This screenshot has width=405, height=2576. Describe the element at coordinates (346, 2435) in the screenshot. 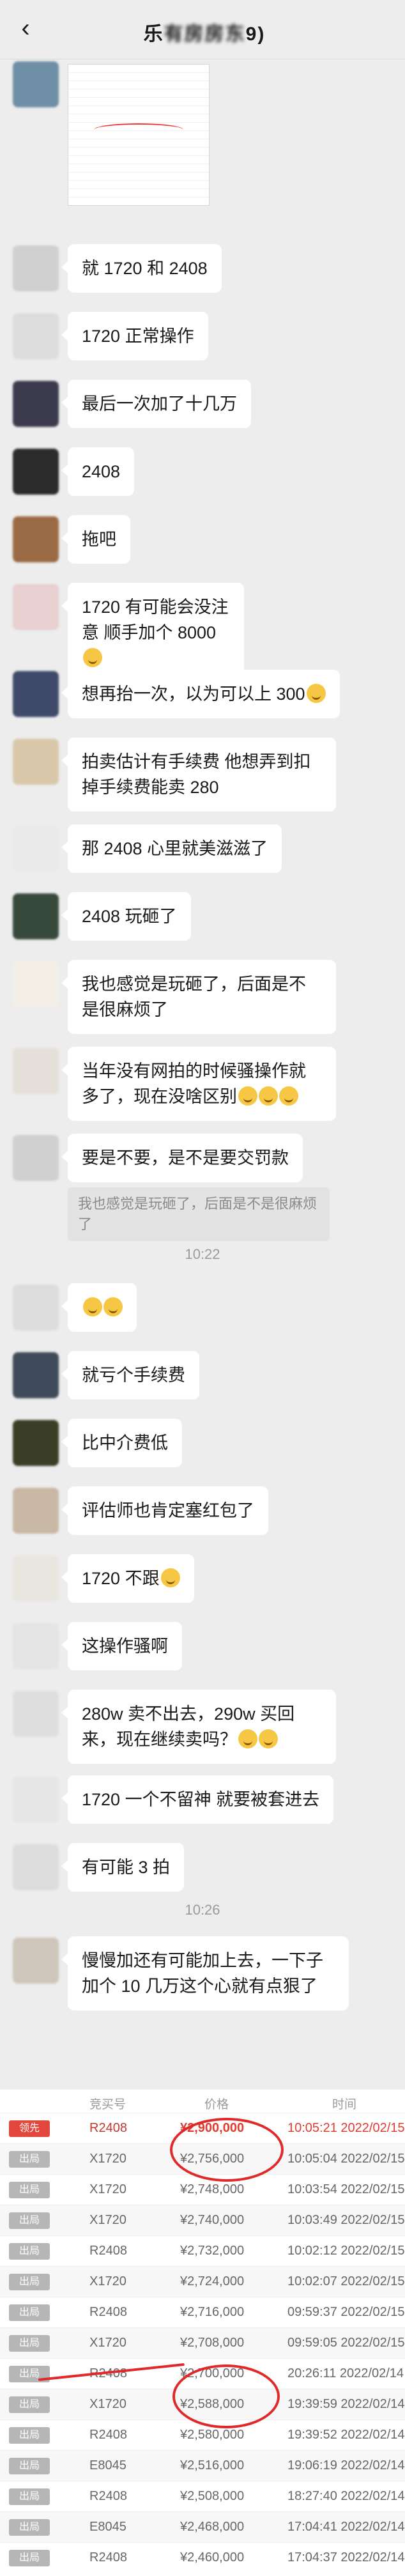

I see `time-cell: 19:39:52 2022/02/14` at that location.